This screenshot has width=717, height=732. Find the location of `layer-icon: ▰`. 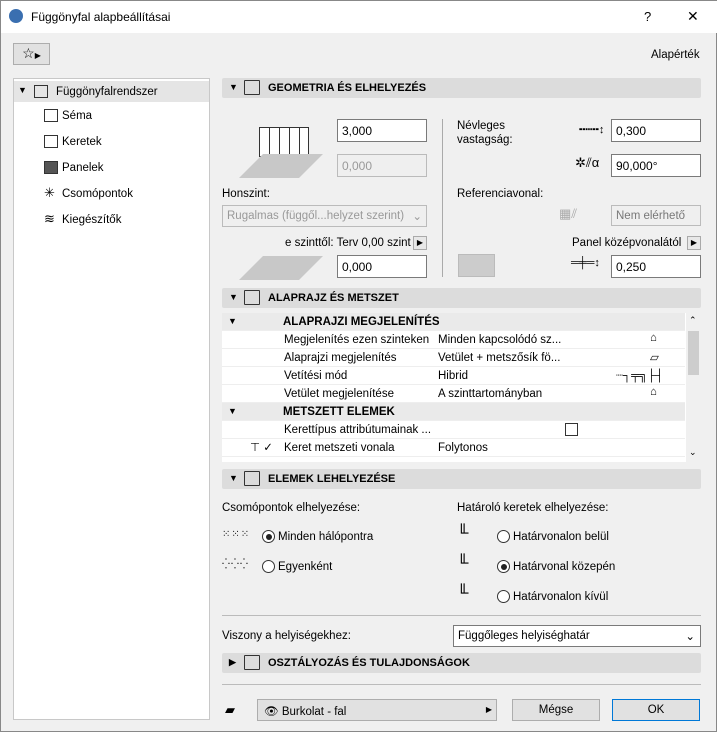

layer-icon: ▰ is located at coordinates (230, 709).